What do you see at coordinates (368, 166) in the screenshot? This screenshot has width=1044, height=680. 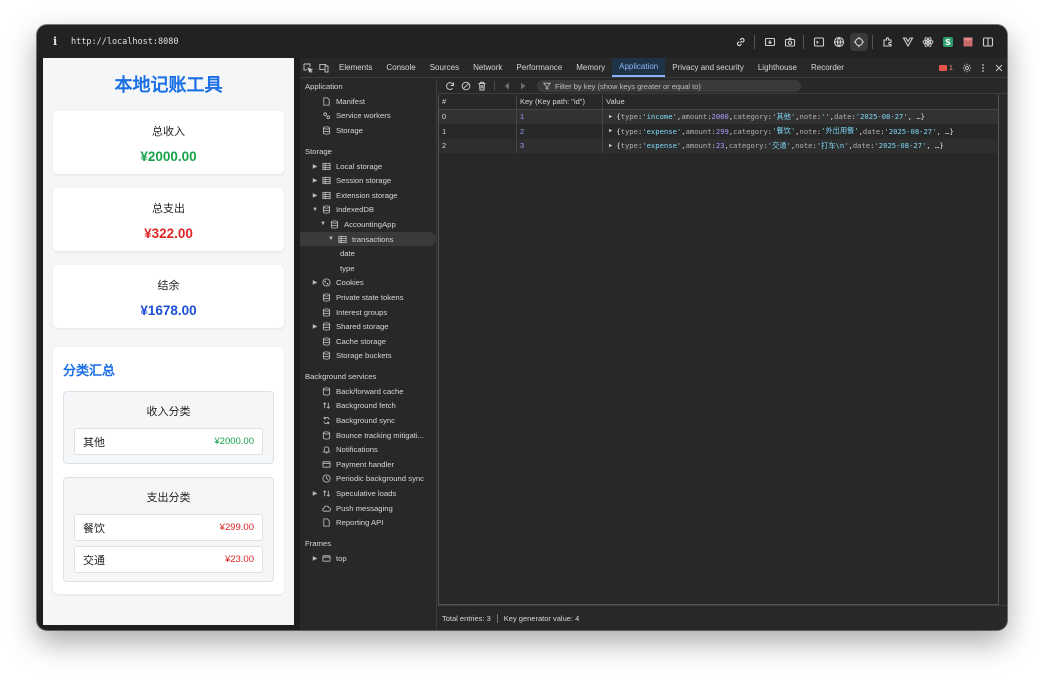 I see `sidebar-item-local-storage: ▶ Local storage` at bounding box center [368, 166].